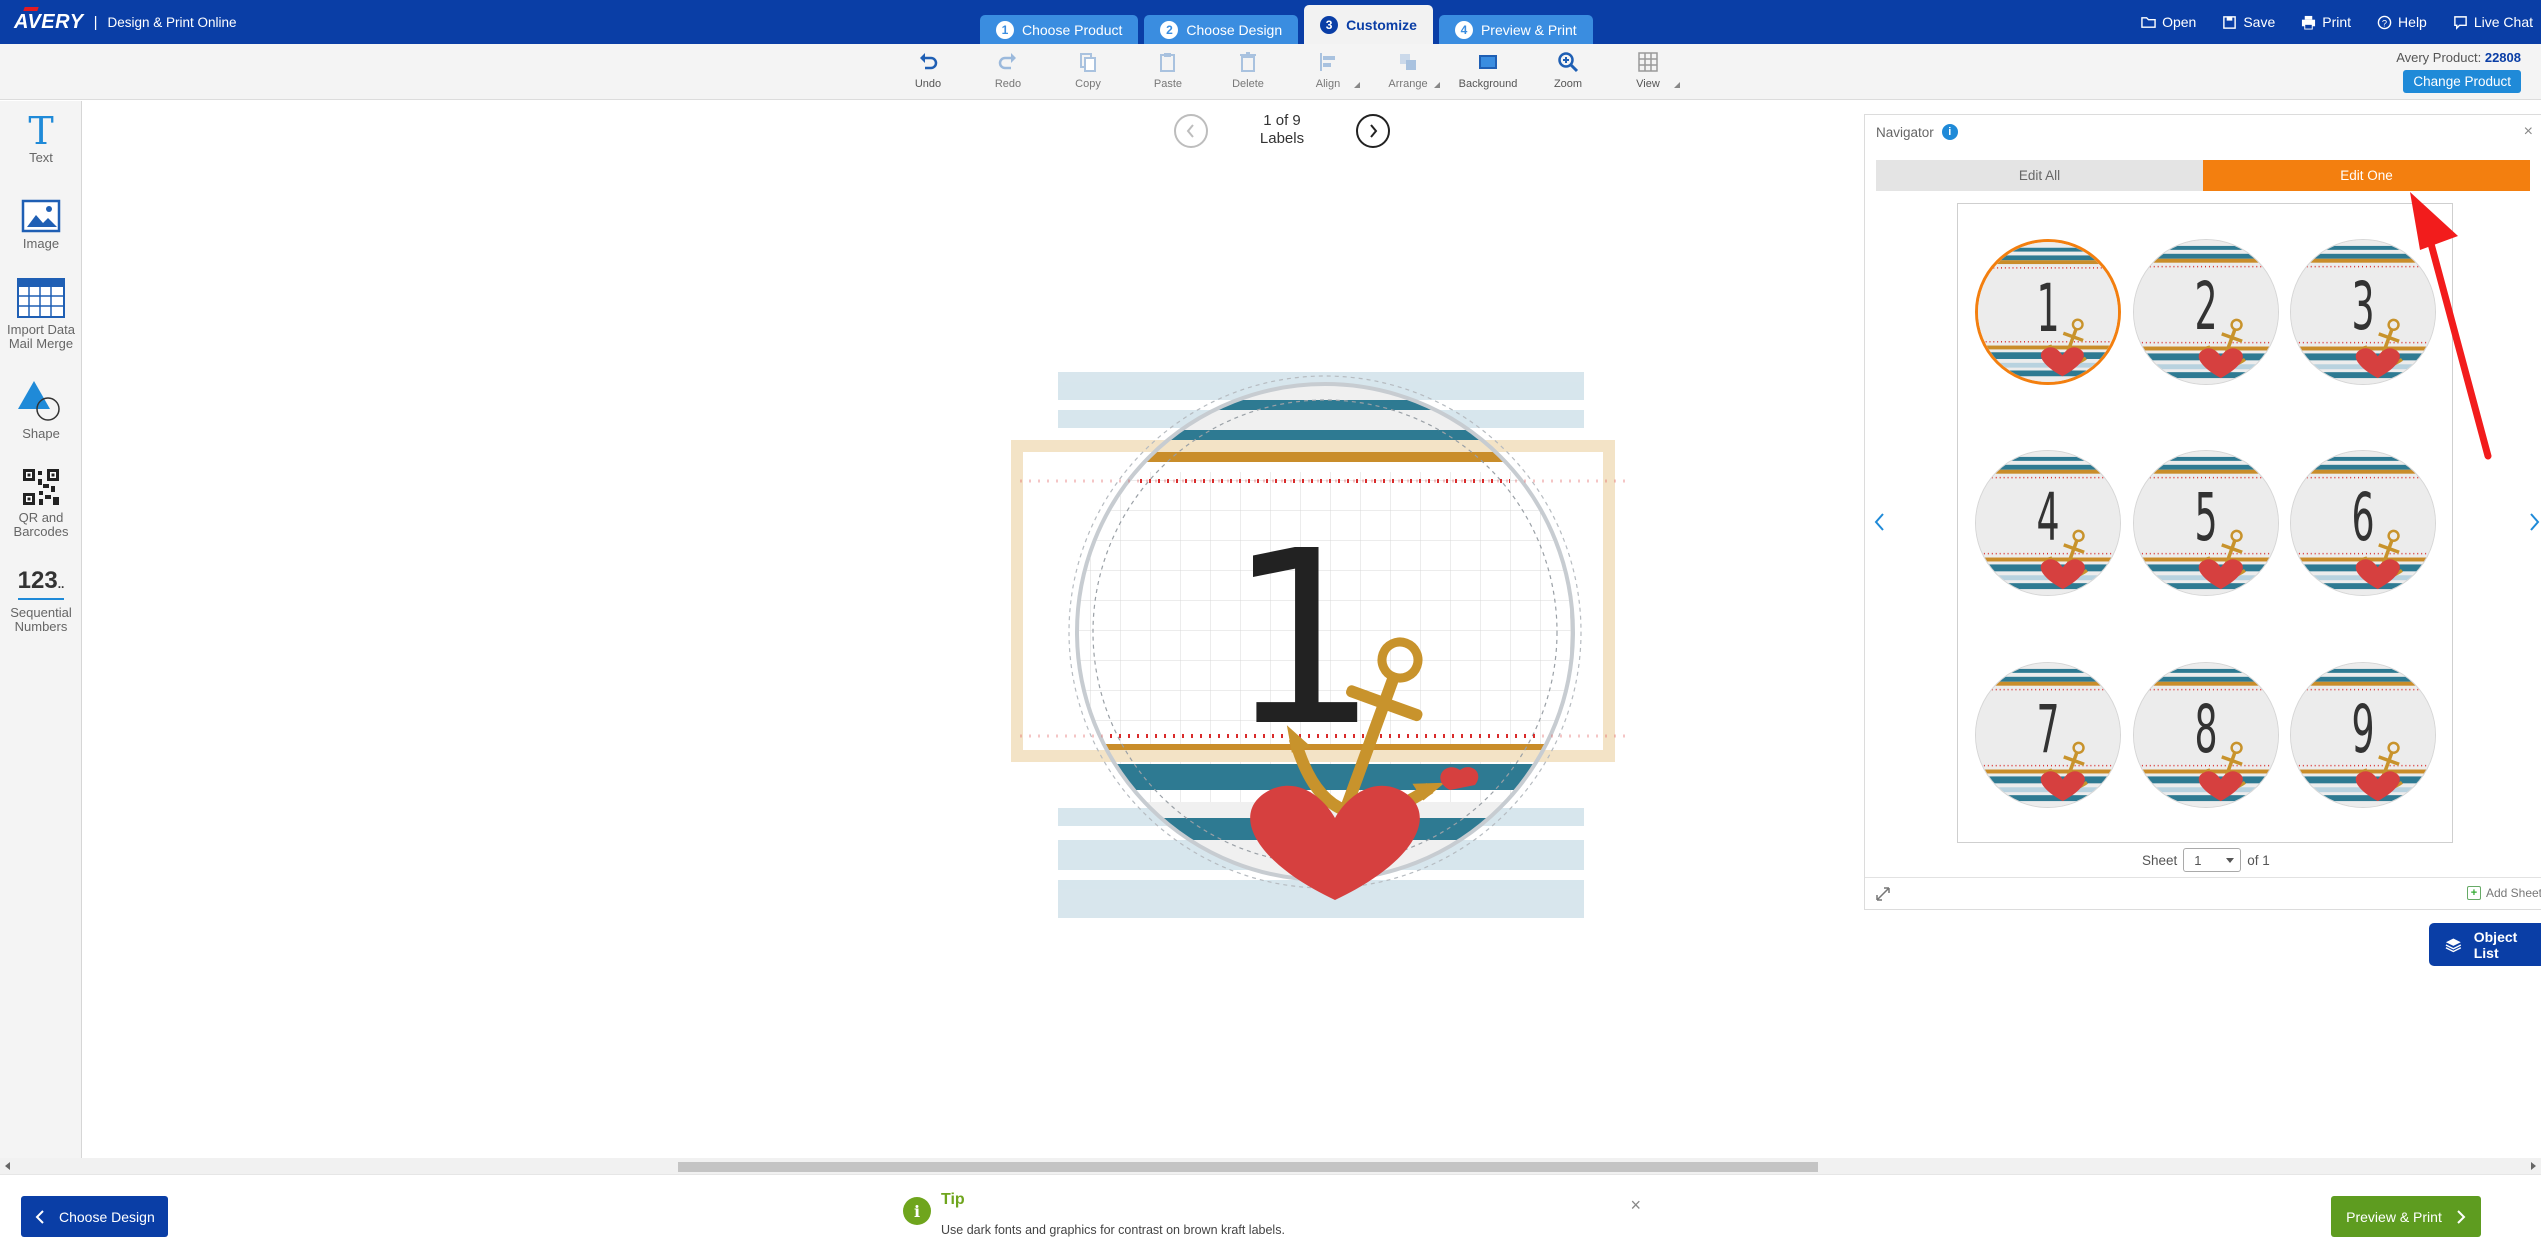 The image size is (2541, 1248). What do you see at coordinates (1327, 62) in the screenshot?
I see `align-icon` at bounding box center [1327, 62].